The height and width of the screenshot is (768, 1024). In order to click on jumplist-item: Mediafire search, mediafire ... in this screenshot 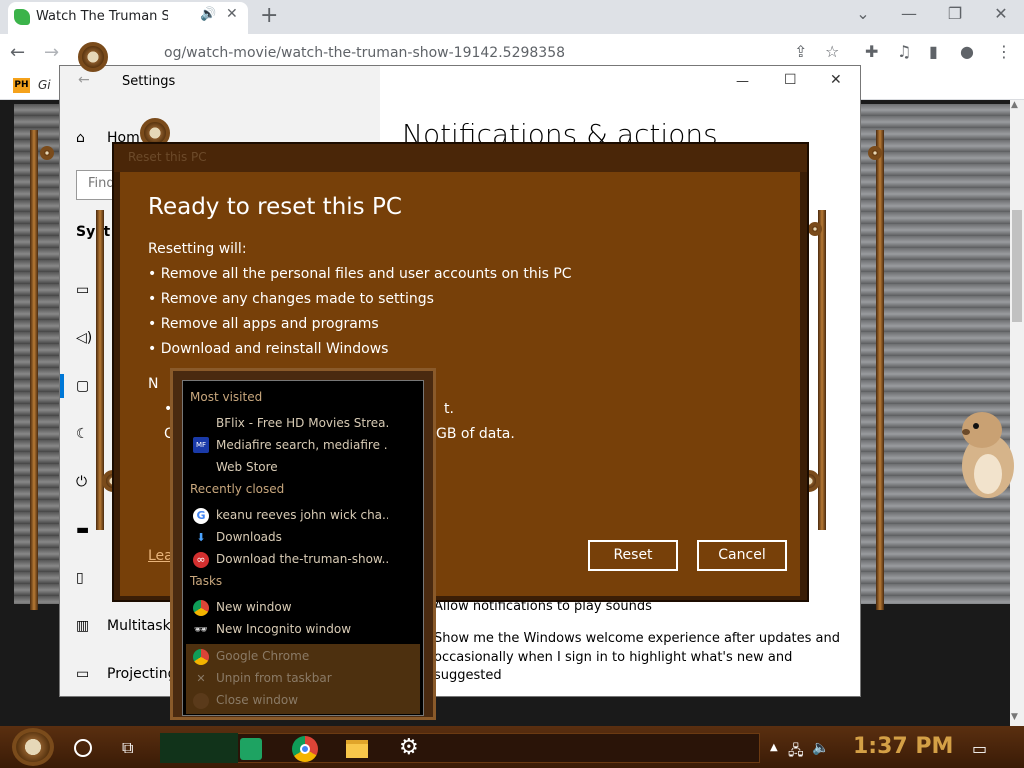, I will do `click(302, 445)`.